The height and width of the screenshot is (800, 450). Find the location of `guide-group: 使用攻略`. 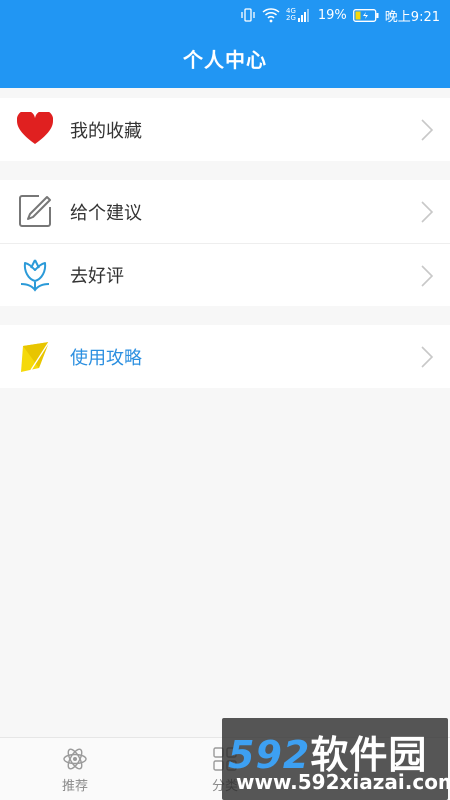

guide-group: 使用攻略 is located at coordinates (225, 356).